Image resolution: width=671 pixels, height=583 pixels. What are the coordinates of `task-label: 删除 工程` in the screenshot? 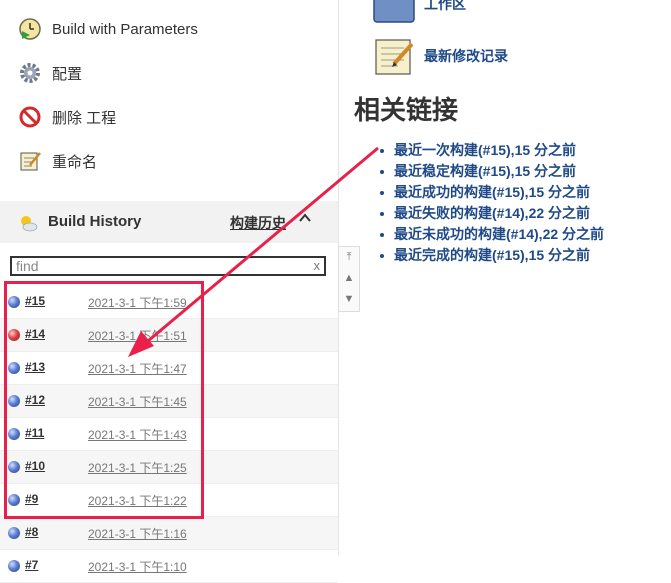 It's located at (84, 118).